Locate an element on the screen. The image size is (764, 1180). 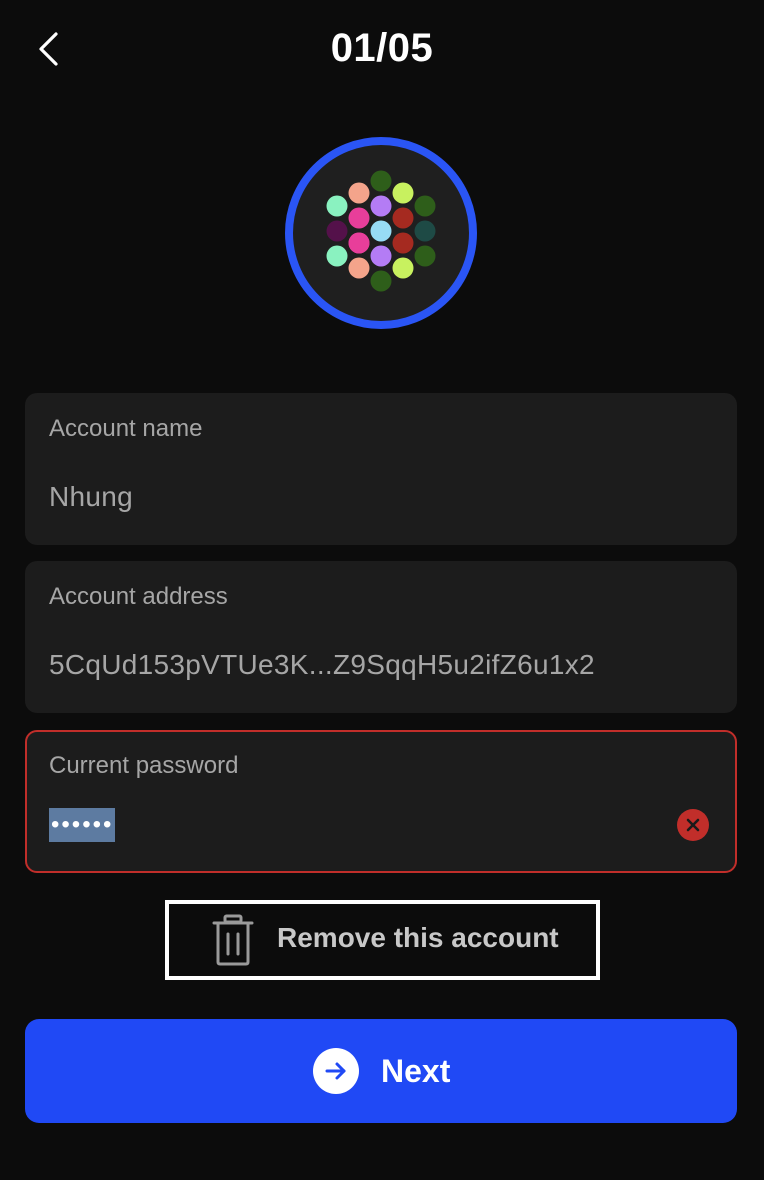
close-circle-icon is located at coordinates (693, 825).